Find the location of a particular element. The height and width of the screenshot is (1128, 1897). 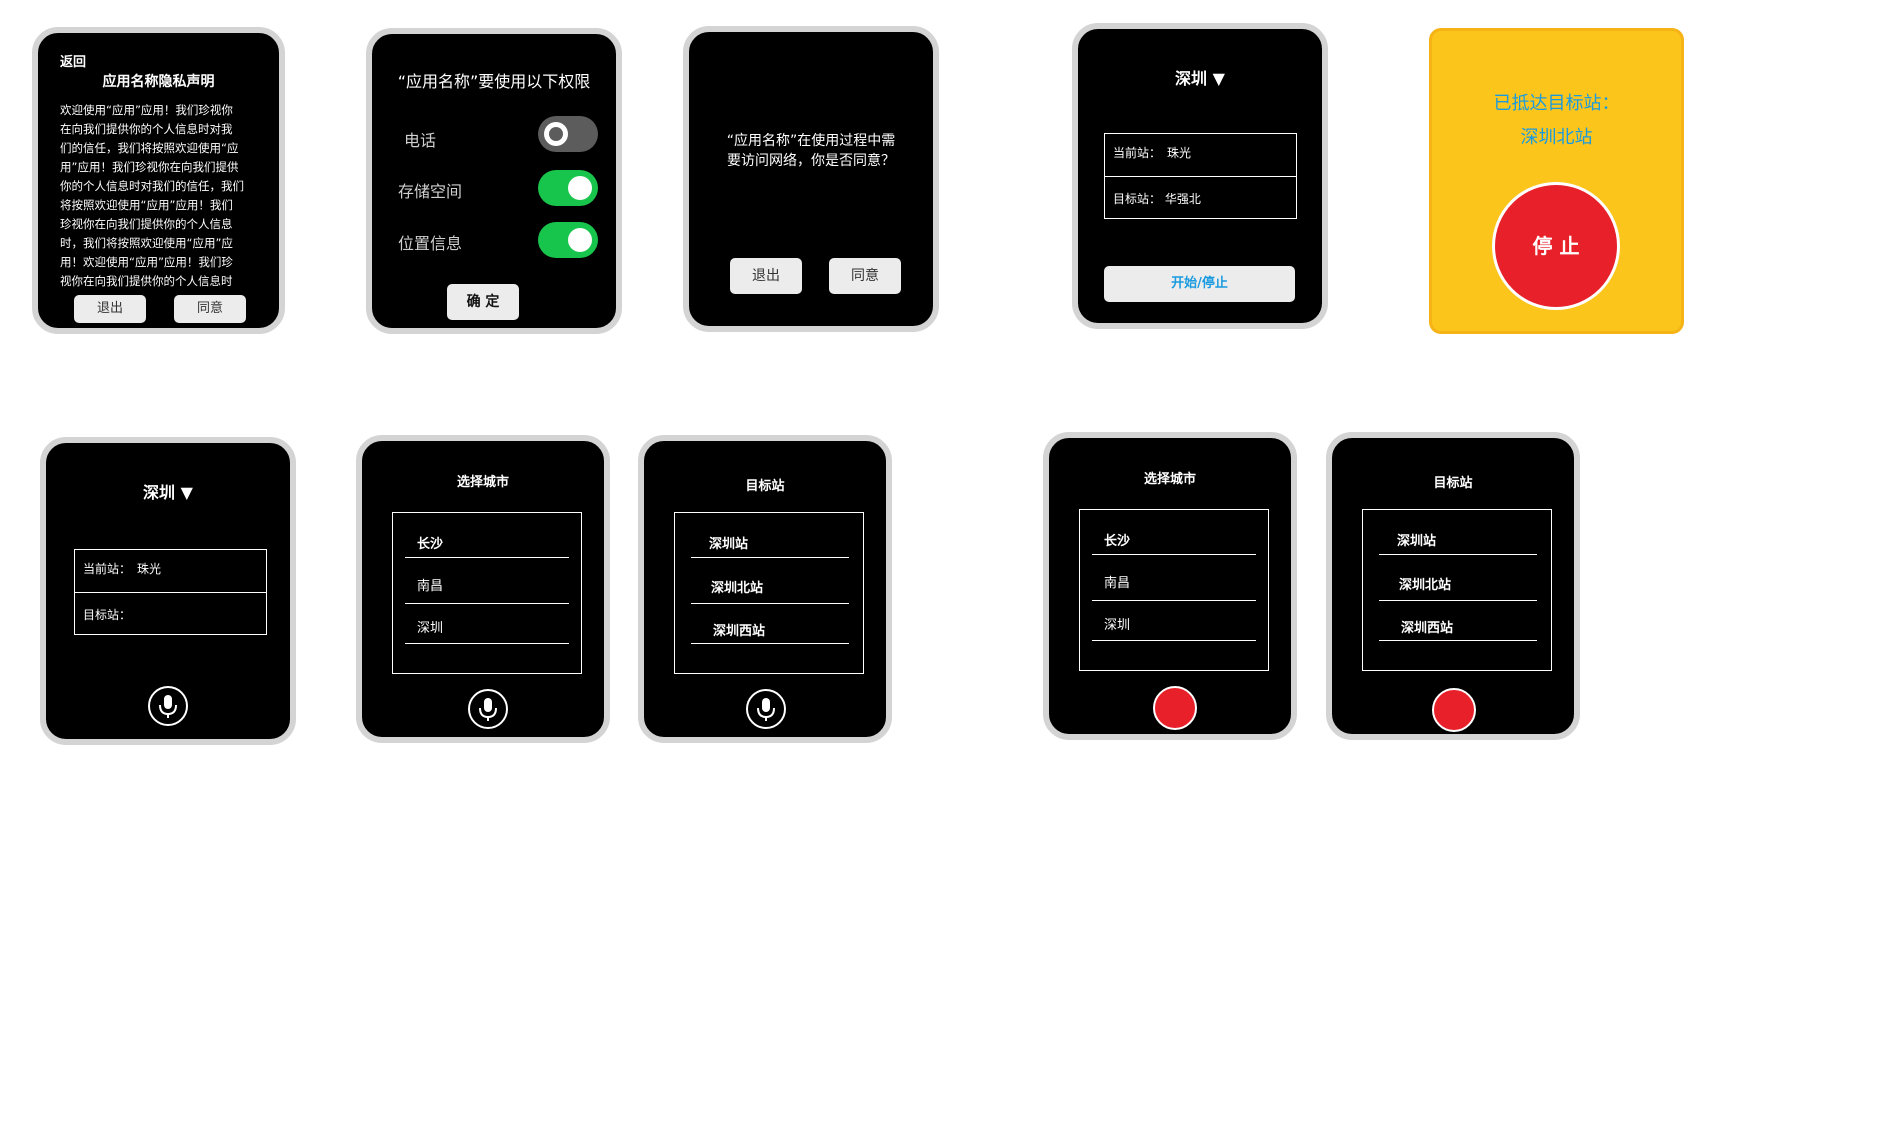

target-station: 目标站： 华强北 is located at coordinates (1157, 199).